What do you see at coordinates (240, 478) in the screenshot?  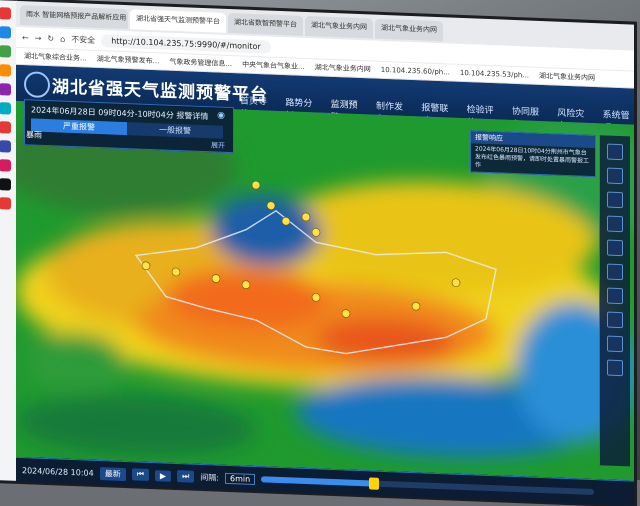 I see `interval-select: 6min` at bounding box center [240, 478].